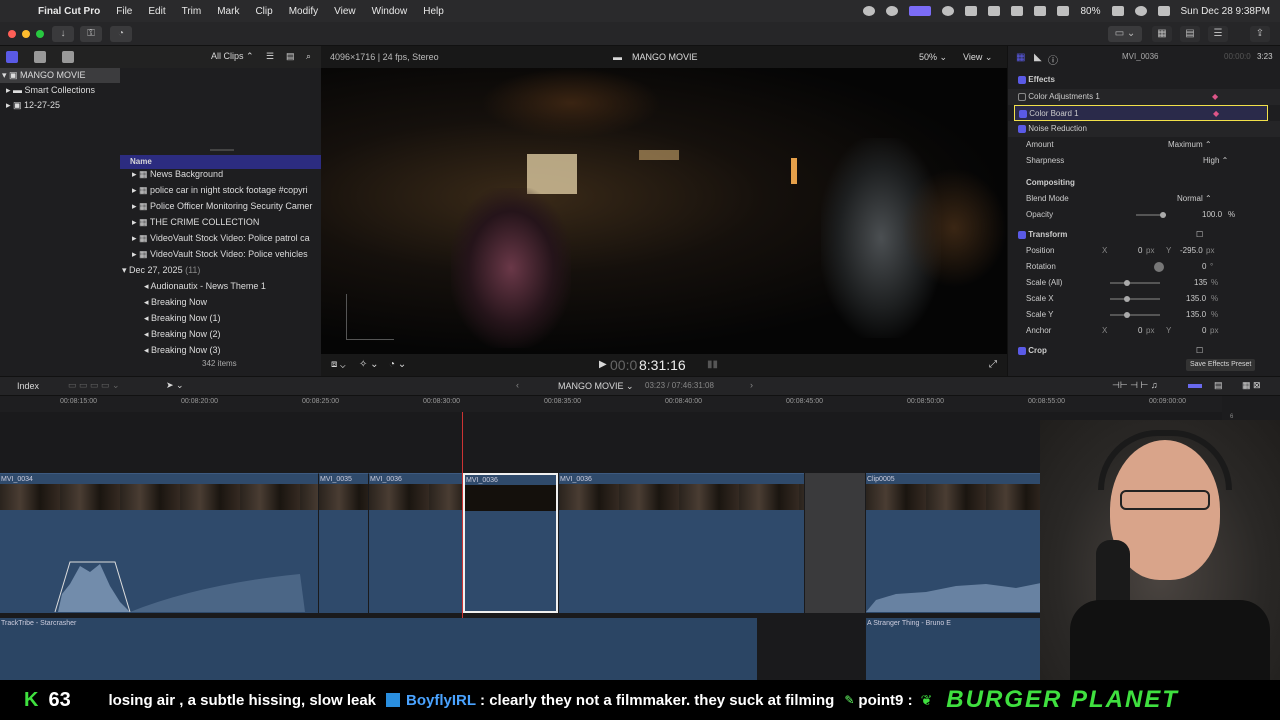  Describe the element at coordinates (835, 543) in the screenshot. I see `gap-clip` at that location.